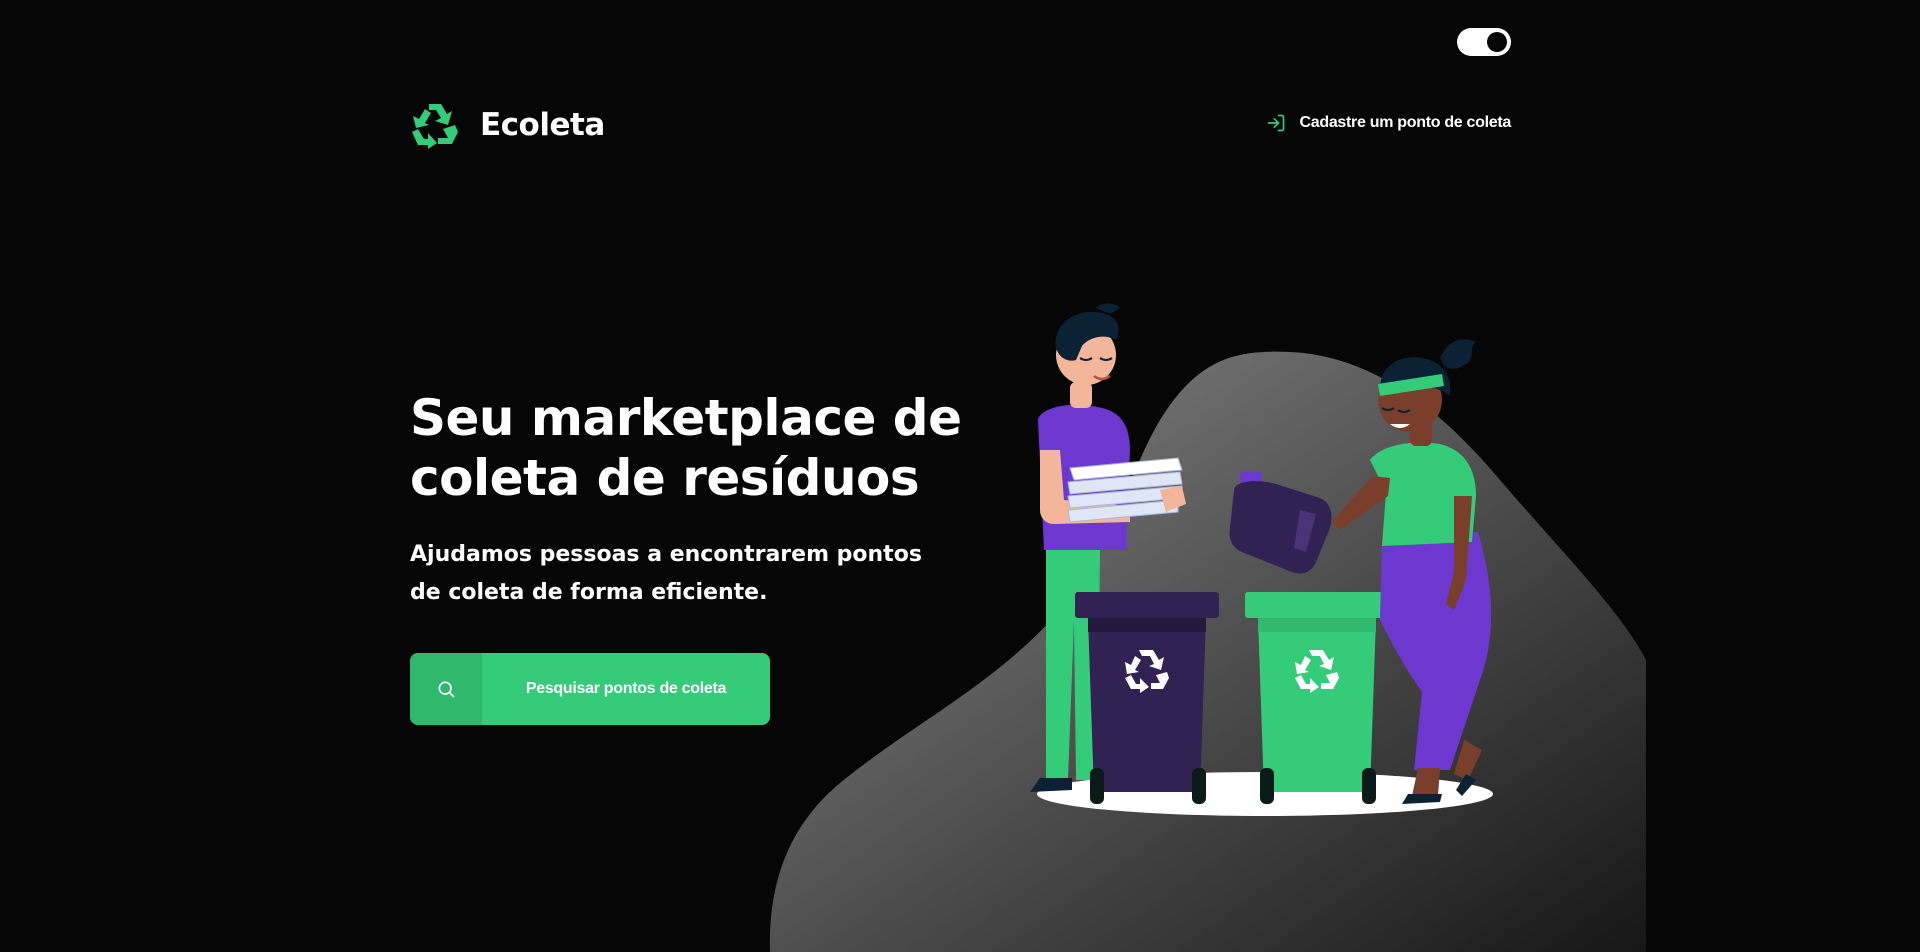  I want to click on header: Ecoleta Cadastre um ponto de coleta, so click(960, 125).